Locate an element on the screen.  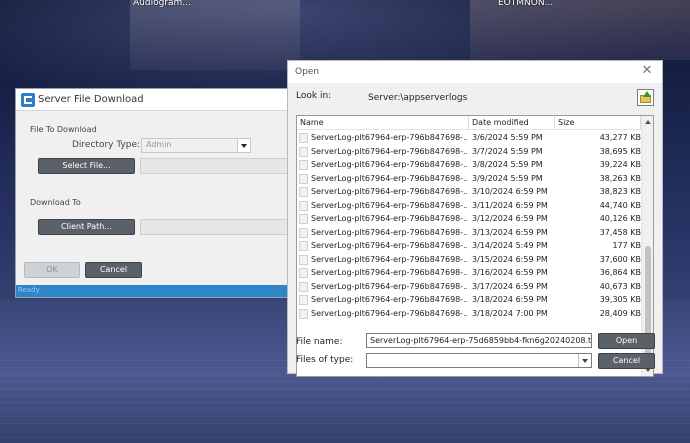
size-cell: 177 KB is located at coordinates (626, 245).